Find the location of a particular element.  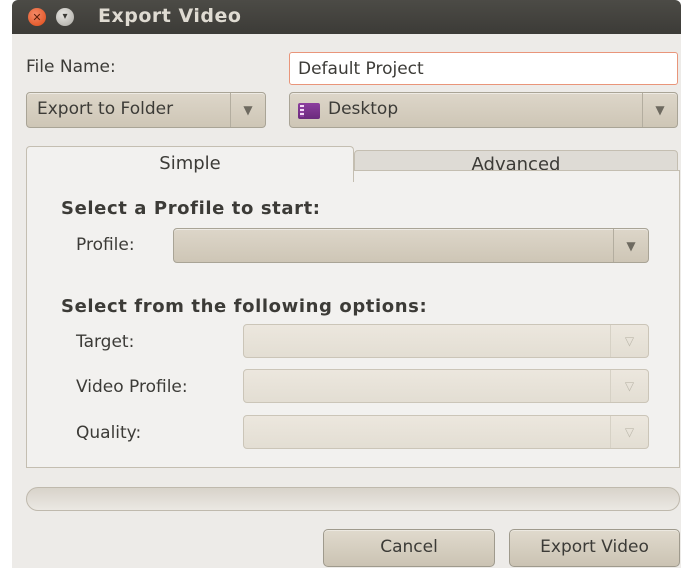

file-name-label: File Name: is located at coordinates (71, 67).